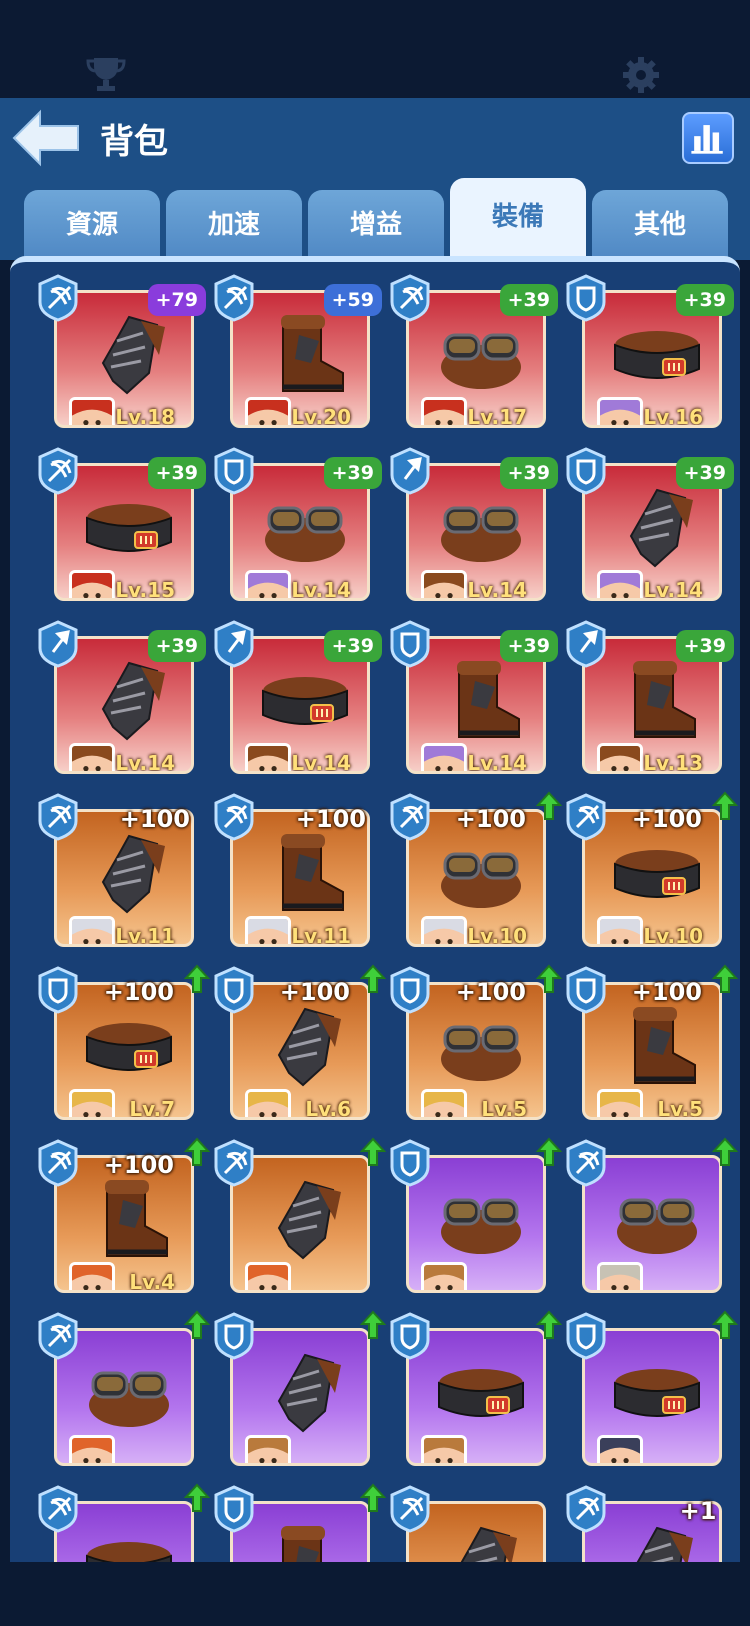 The width and height of the screenshot is (750, 1626). Describe the element at coordinates (698, 1511) in the screenshot. I see `bonus-badge: +1` at that location.